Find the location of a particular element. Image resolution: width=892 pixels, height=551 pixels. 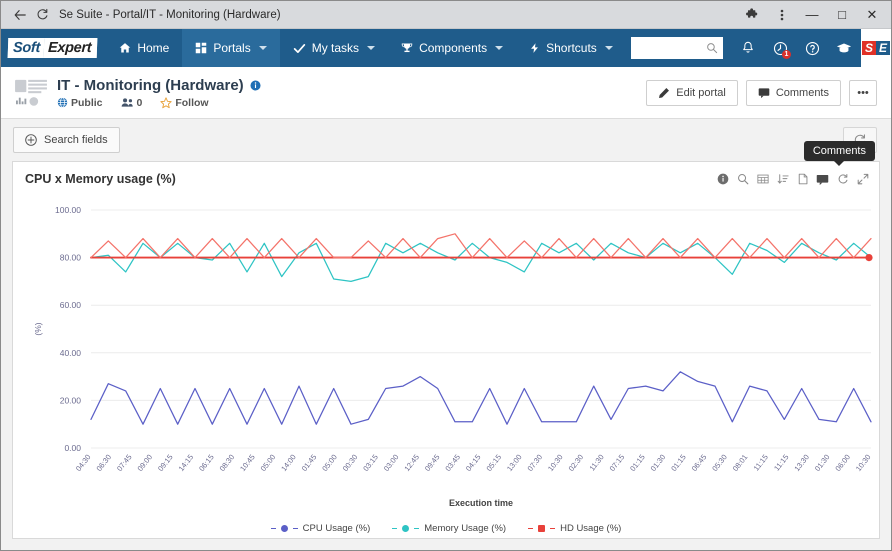

y-axis-tick-label: 0.00 is located at coordinates (72, 448).